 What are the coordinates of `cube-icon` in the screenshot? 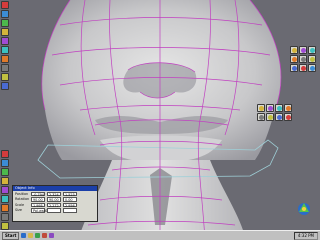 It's located at (303, 50).